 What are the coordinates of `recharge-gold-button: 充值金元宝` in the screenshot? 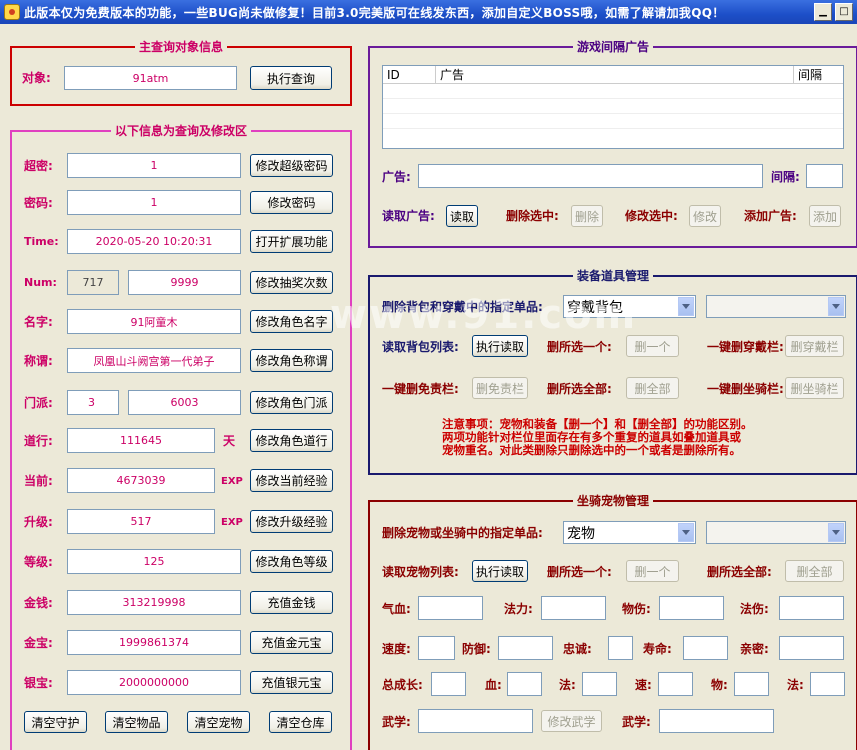 It's located at (291, 642).